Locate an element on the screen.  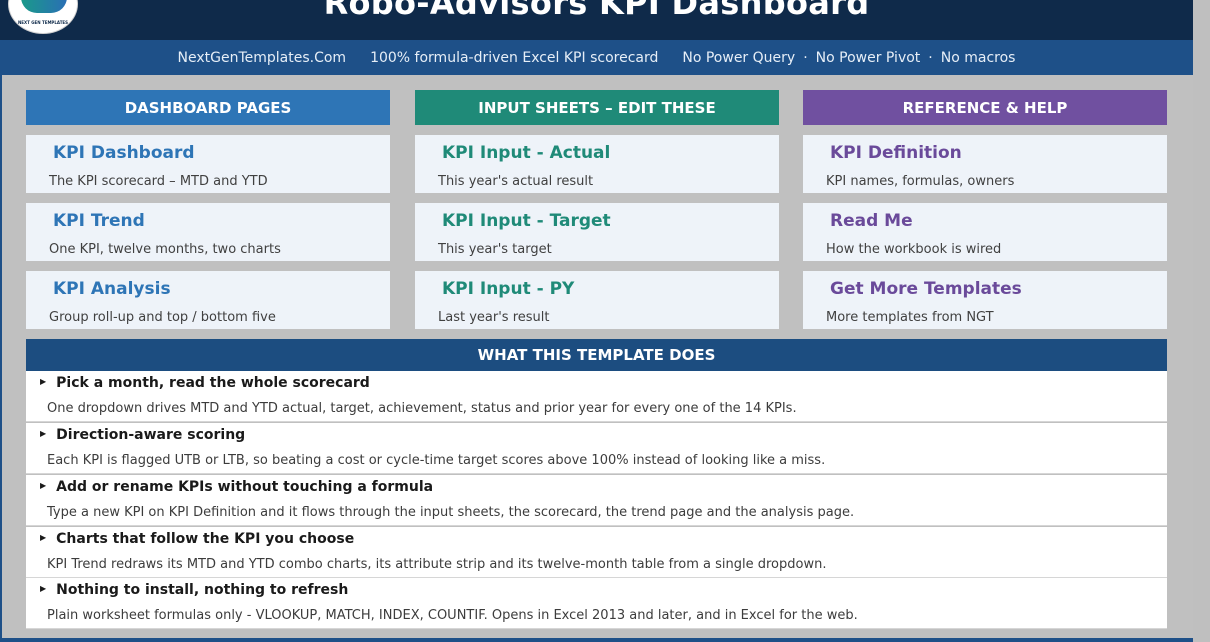
nav-card-subtitle: Group roll-up and top / bottom five is located at coordinates (162, 317).